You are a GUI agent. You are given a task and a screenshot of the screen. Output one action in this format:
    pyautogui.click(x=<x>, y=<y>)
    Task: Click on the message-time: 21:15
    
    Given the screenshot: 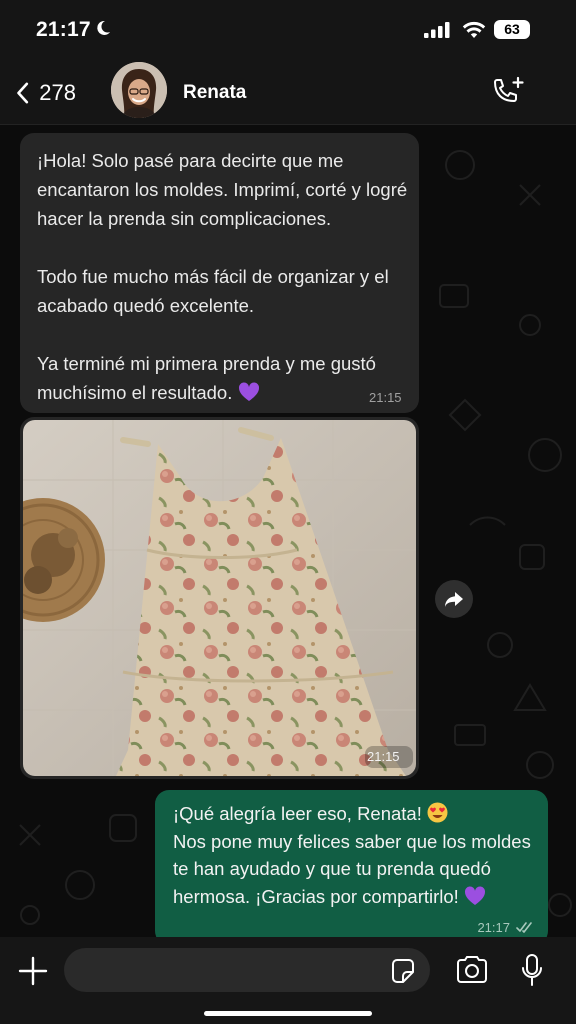 What is the action you would take?
    pyautogui.click(x=385, y=397)
    